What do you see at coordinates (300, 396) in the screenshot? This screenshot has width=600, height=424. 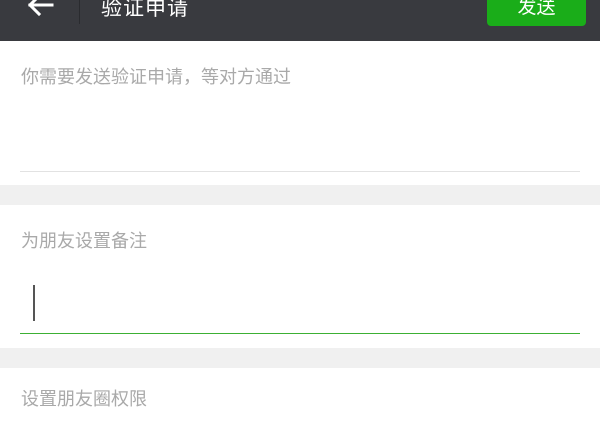 I see `moments-permission-row: 设置朋友圈权限` at bounding box center [300, 396].